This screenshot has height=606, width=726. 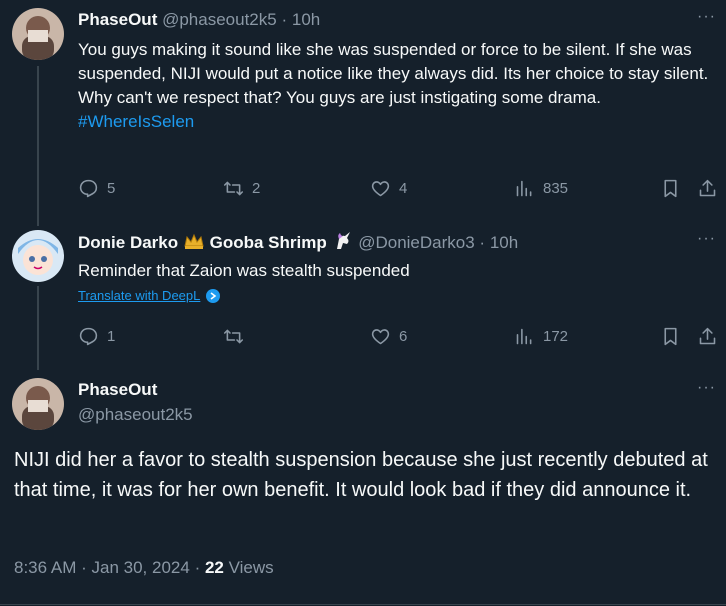 What do you see at coordinates (344, 242) in the screenshot?
I see `unicorn-emoji-icon` at bounding box center [344, 242].